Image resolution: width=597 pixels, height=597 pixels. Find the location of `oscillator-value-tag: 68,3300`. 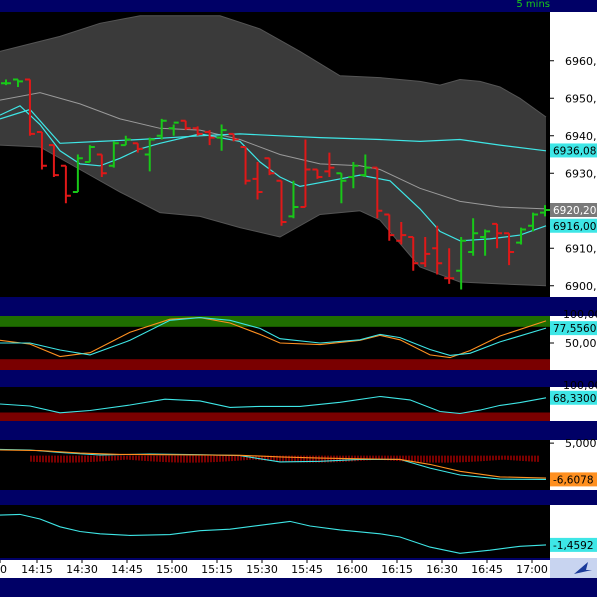

oscillator-value-tag: 68,3300 is located at coordinates (574, 399).